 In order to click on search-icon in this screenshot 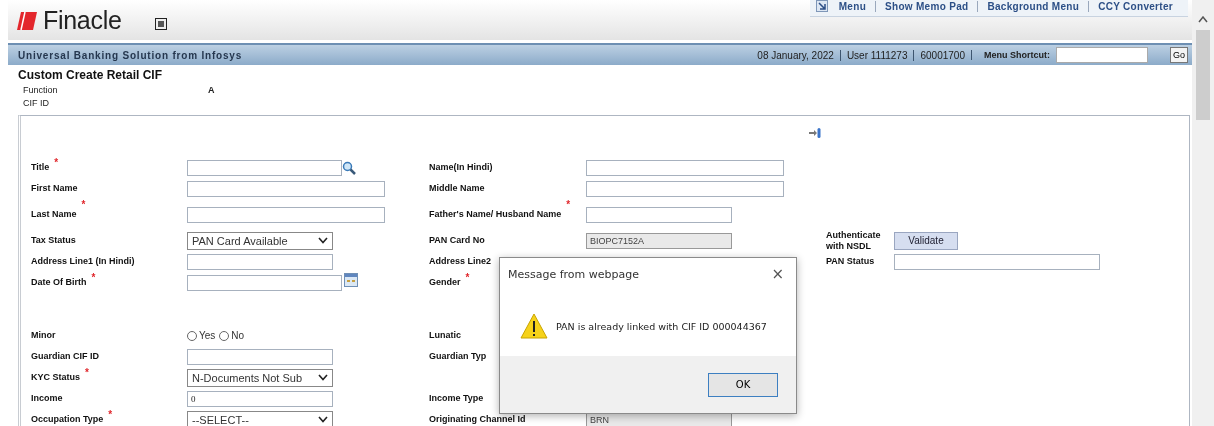, I will do `click(349, 167)`.